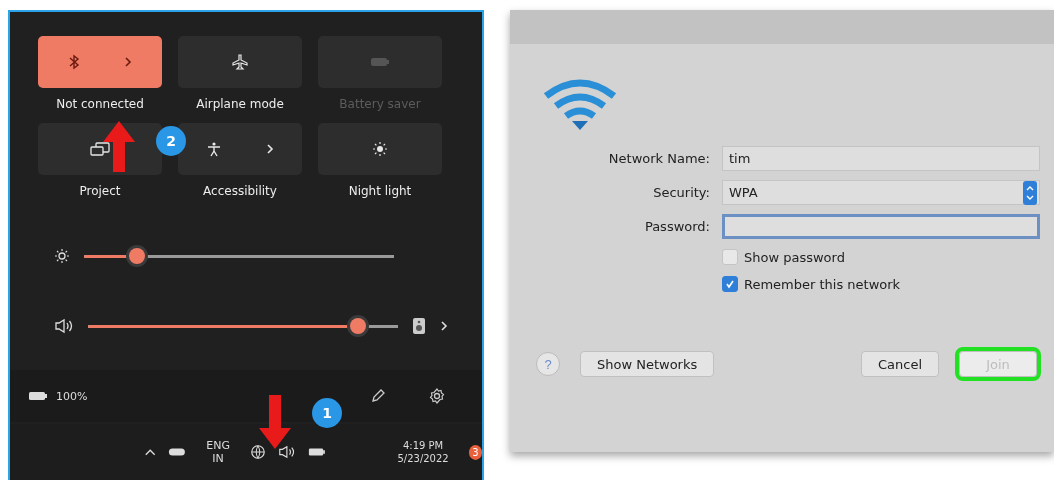  Describe the element at coordinates (822, 284) in the screenshot. I see `checkbox-label: Remember this network` at that location.